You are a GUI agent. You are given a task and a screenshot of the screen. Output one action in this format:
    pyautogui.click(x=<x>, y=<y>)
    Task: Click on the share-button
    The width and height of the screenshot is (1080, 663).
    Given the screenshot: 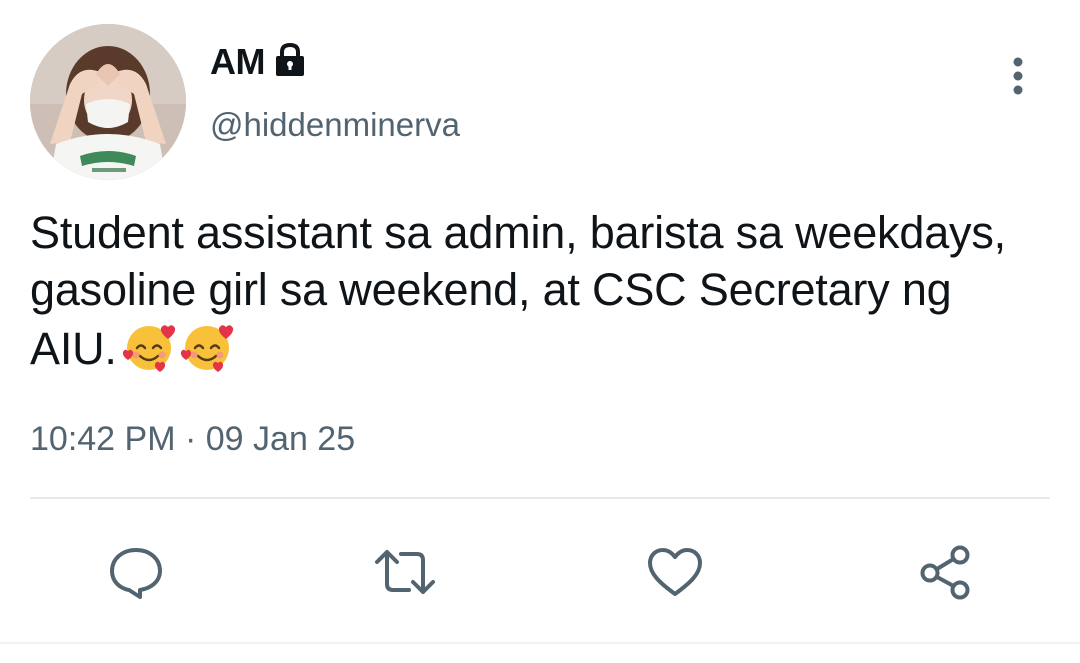 What is the action you would take?
    pyautogui.click(x=945, y=572)
    